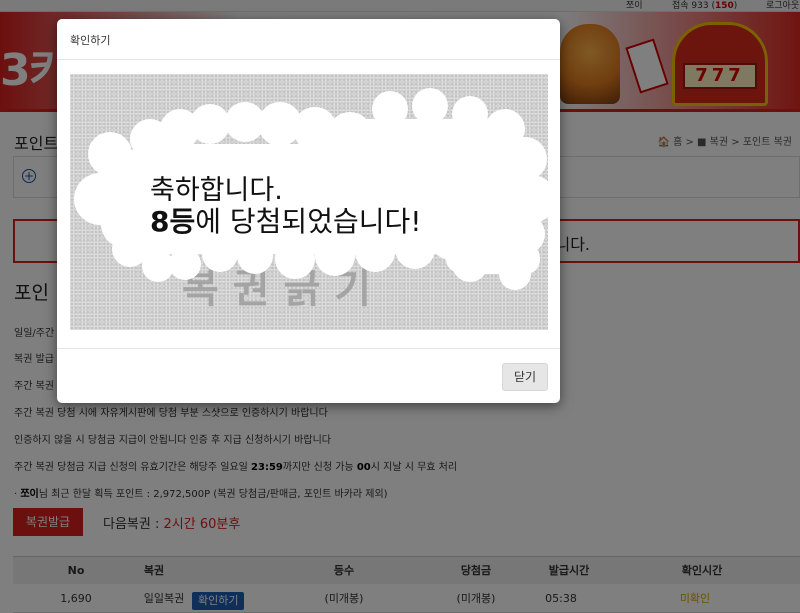 Image resolution: width=800 pixels, height=613 pixels. Describe the element at coordinates (308, 39) in the screenshot. I see `modal-header: 확인하기` at that location.